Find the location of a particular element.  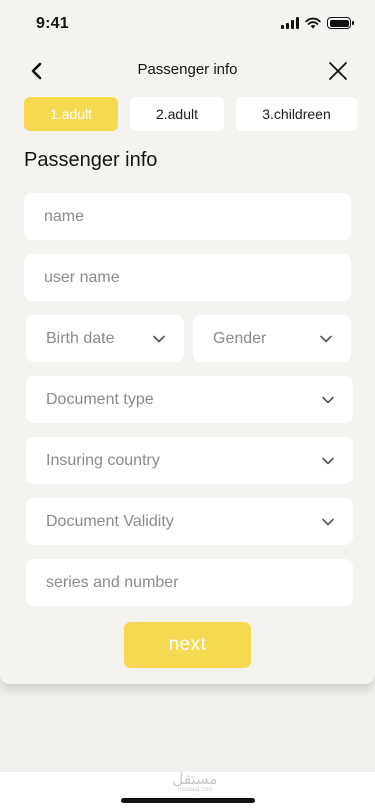

next-button: next is located at coordinates (187, 645).